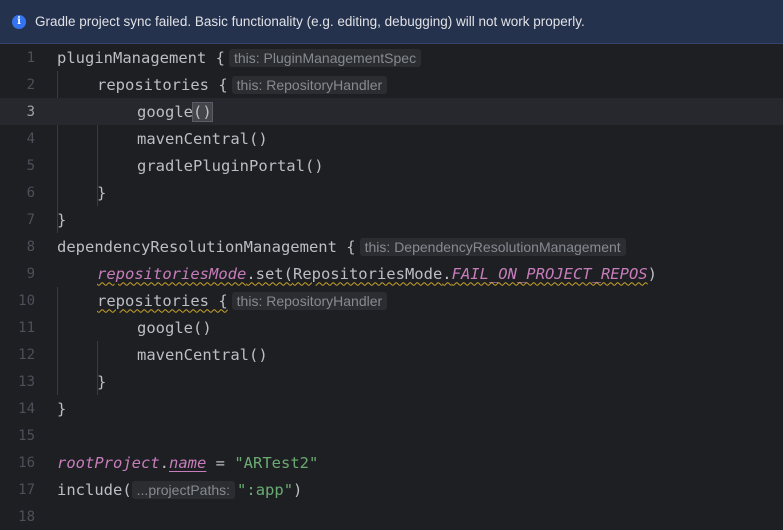  What do you see at coordinates (202, 111) in the screenshot?
I see `matched-parens: ()` at bounding box center [202, 111].